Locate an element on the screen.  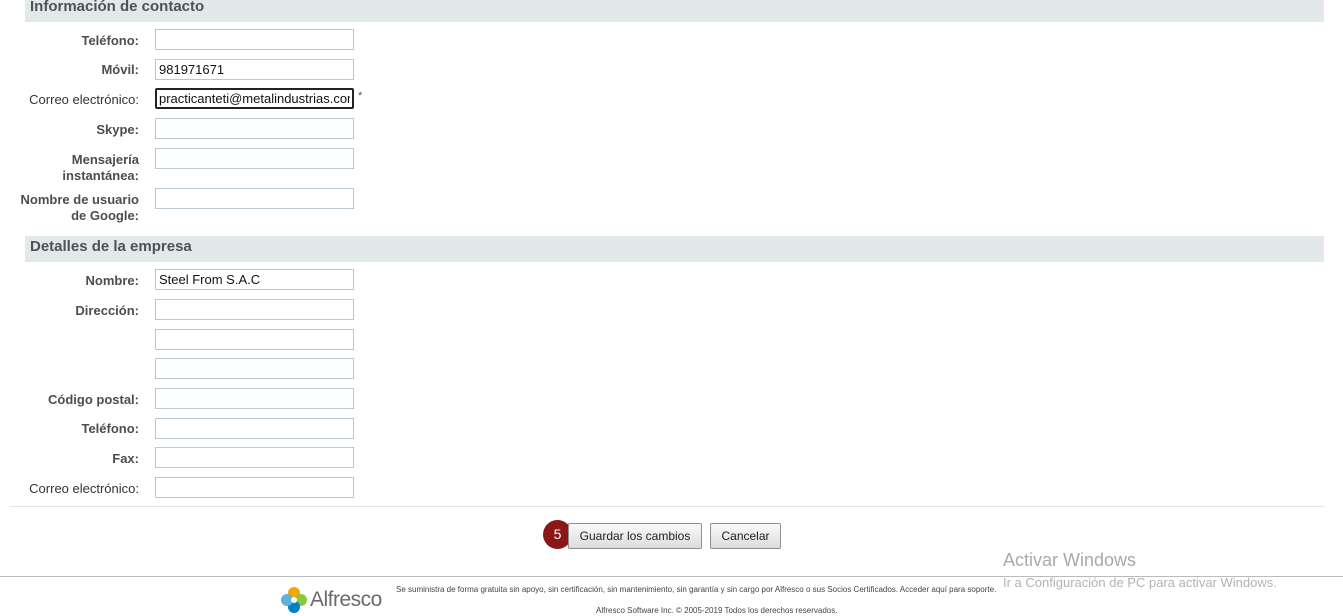
mobile-field is located at coordinates (254, 69).